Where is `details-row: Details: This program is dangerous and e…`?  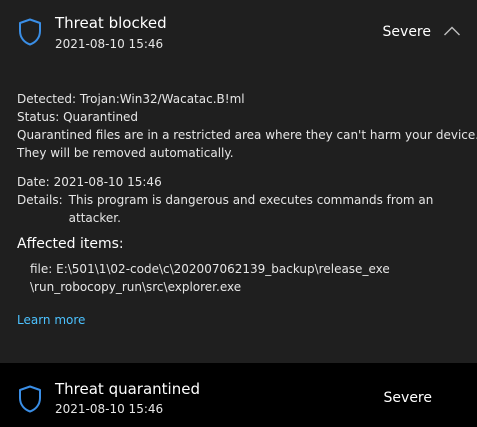
details-row: Details: This program is dangerous and e… is located at coordinates (242, 209).